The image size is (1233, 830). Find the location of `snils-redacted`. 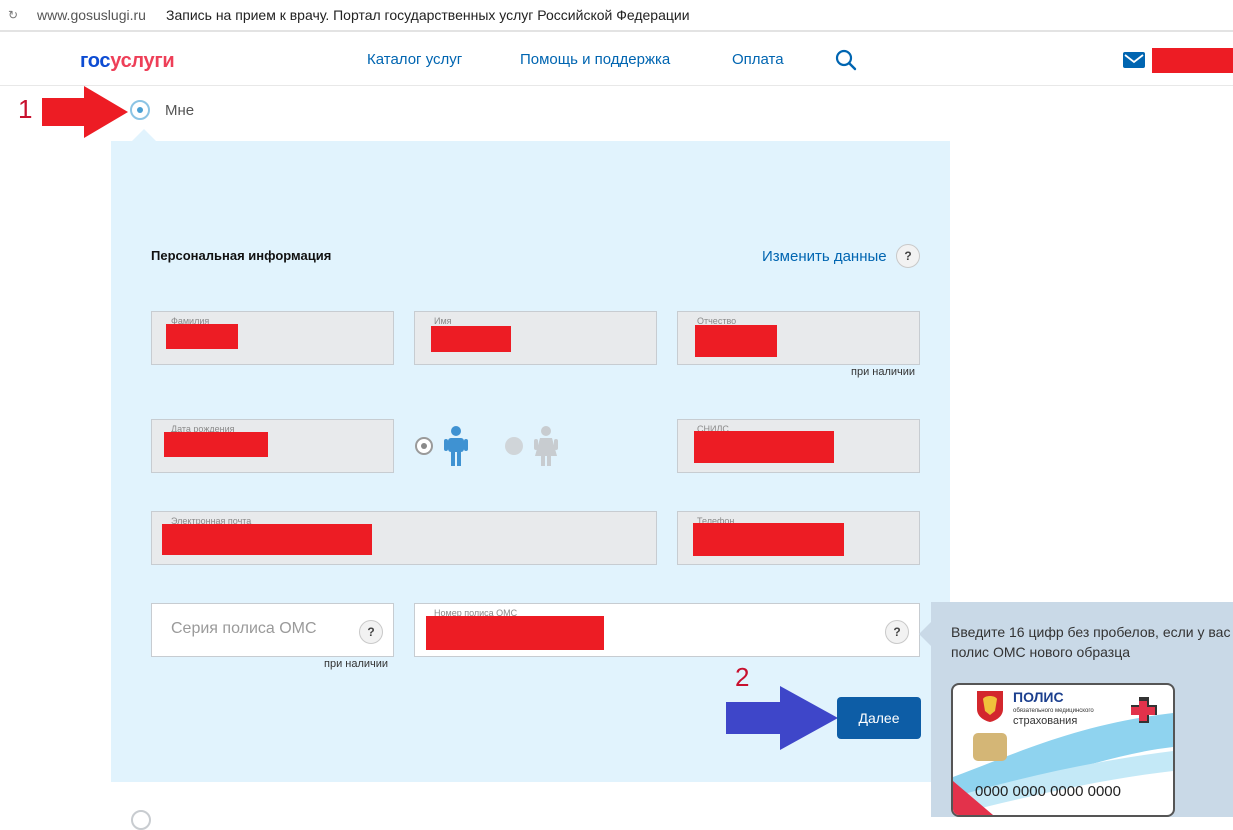

snils-redacted is located at coordinates (764, 447).